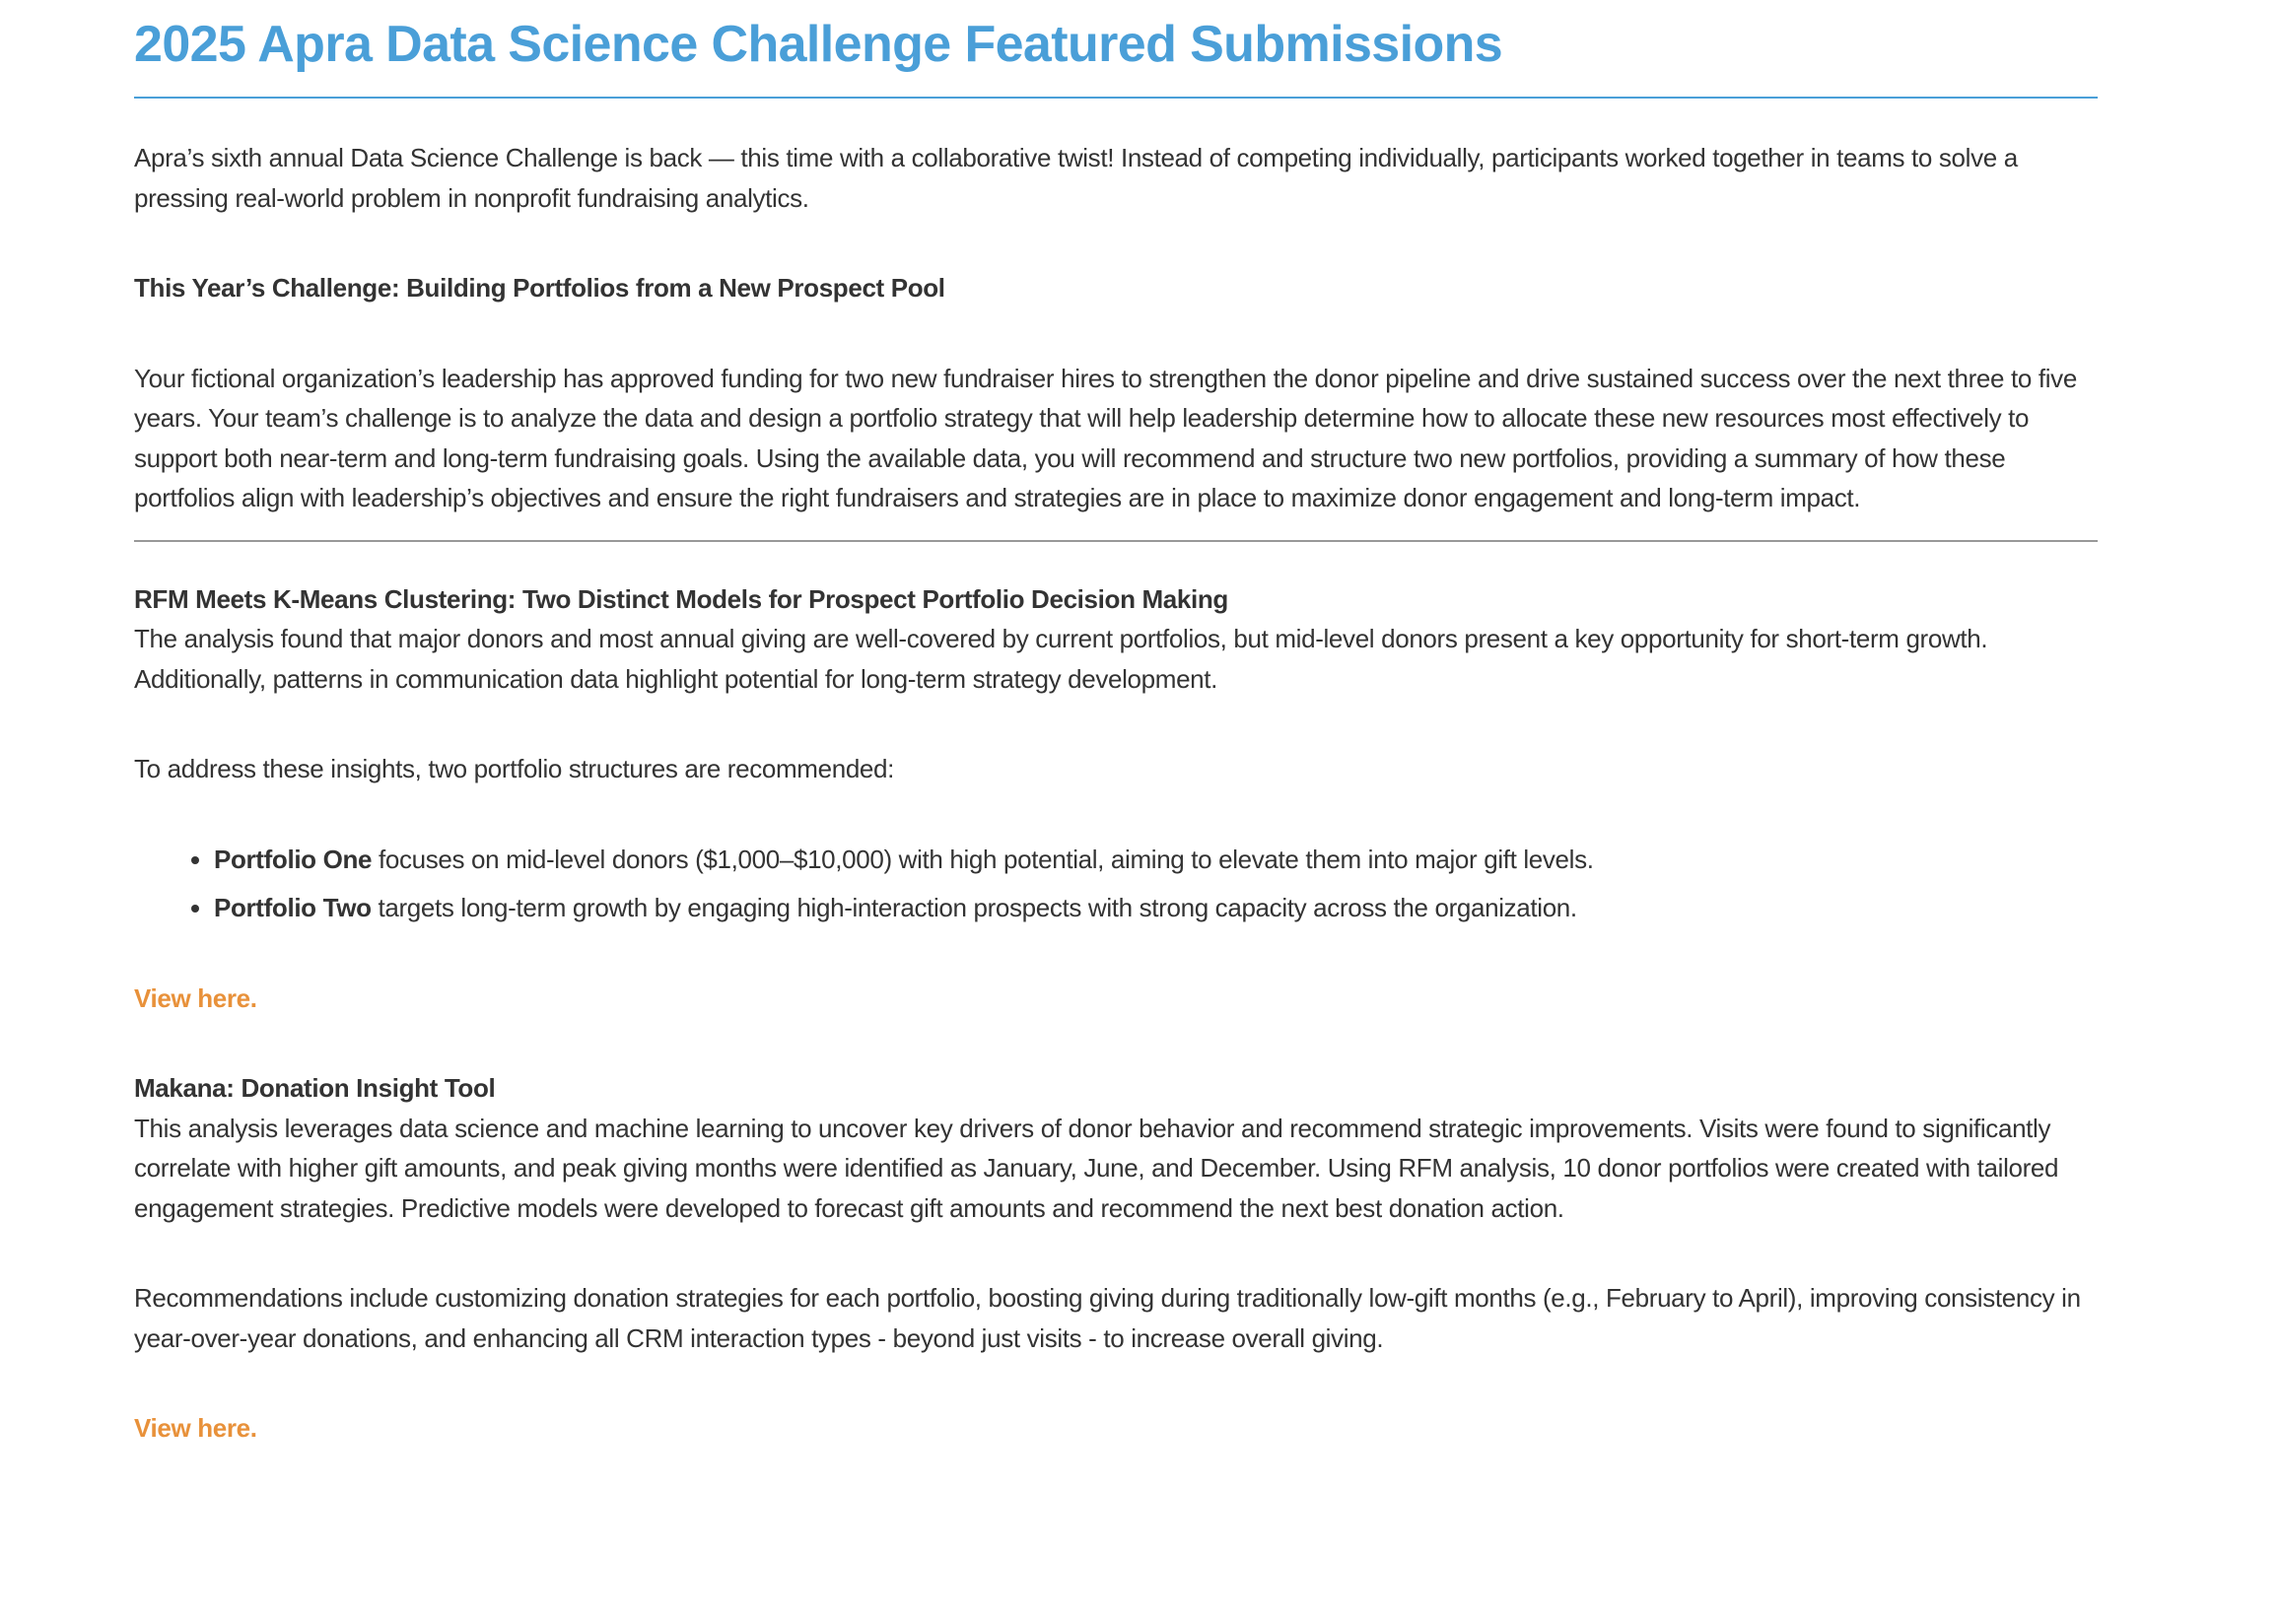 This screenshot has height=1624, width=2281. I want to click on section-divider, so click(1116, 540).